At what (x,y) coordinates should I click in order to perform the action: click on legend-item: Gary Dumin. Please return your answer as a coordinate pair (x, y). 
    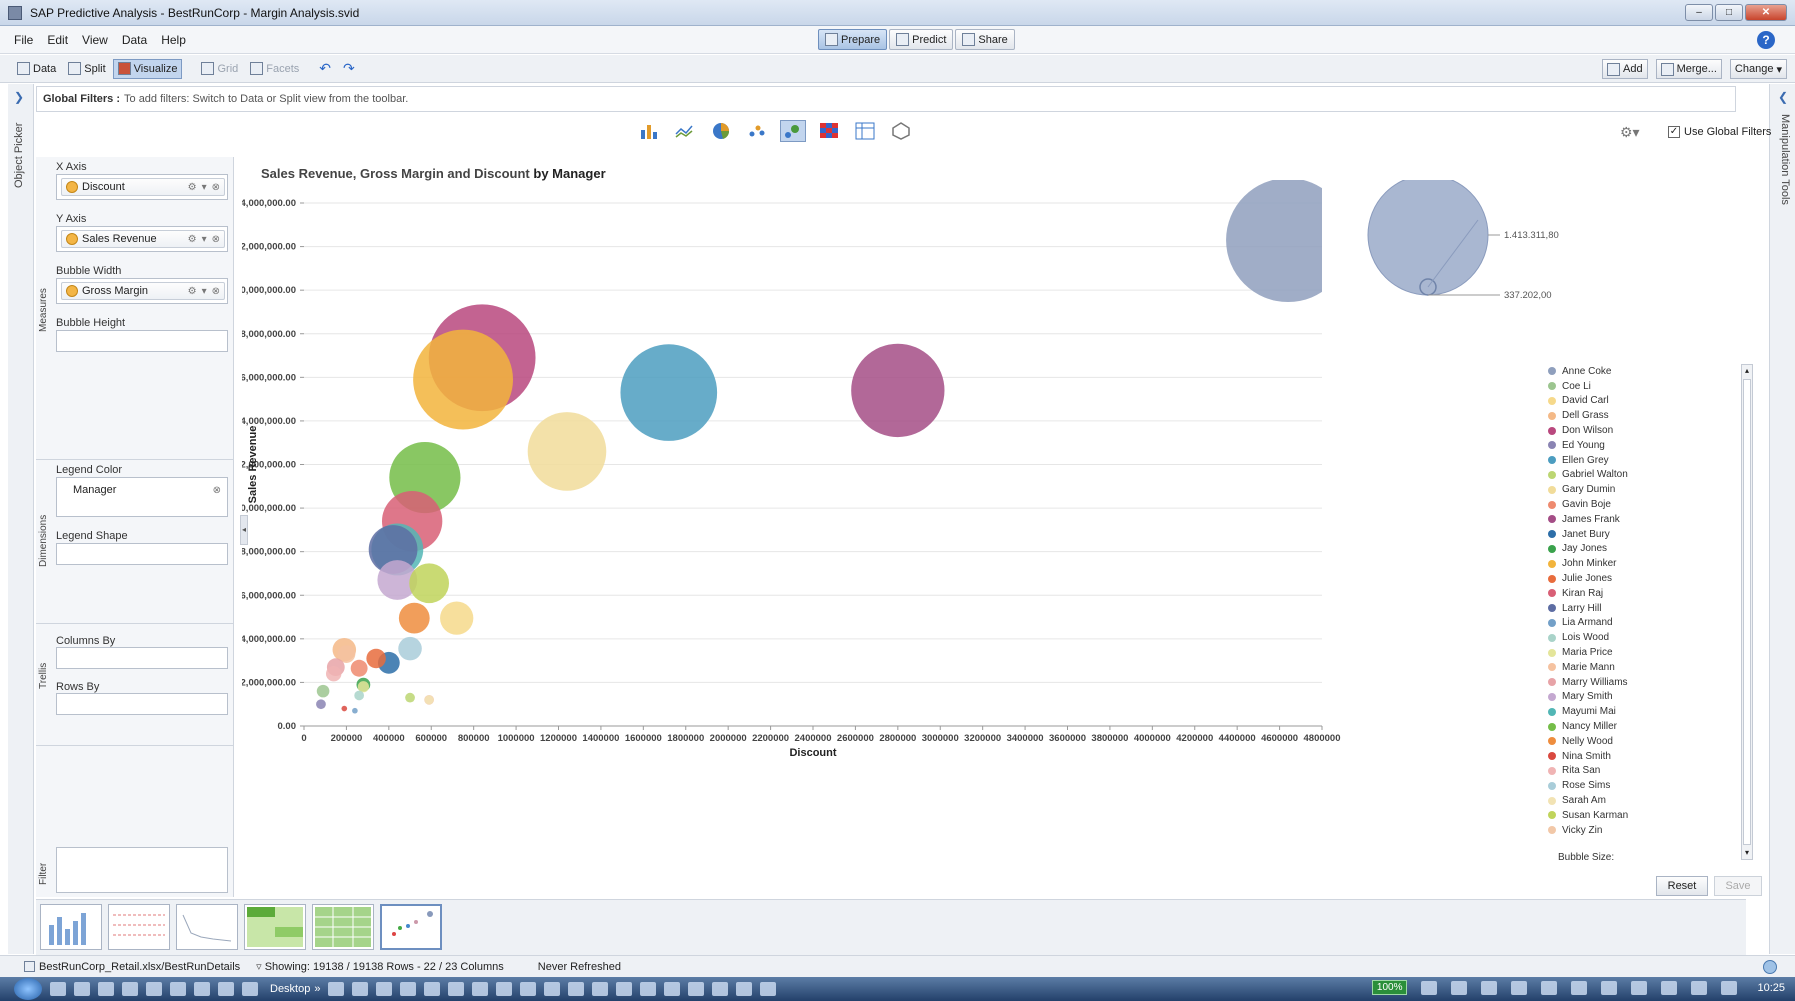
    Looking at the image, I should click on (1643, 489).